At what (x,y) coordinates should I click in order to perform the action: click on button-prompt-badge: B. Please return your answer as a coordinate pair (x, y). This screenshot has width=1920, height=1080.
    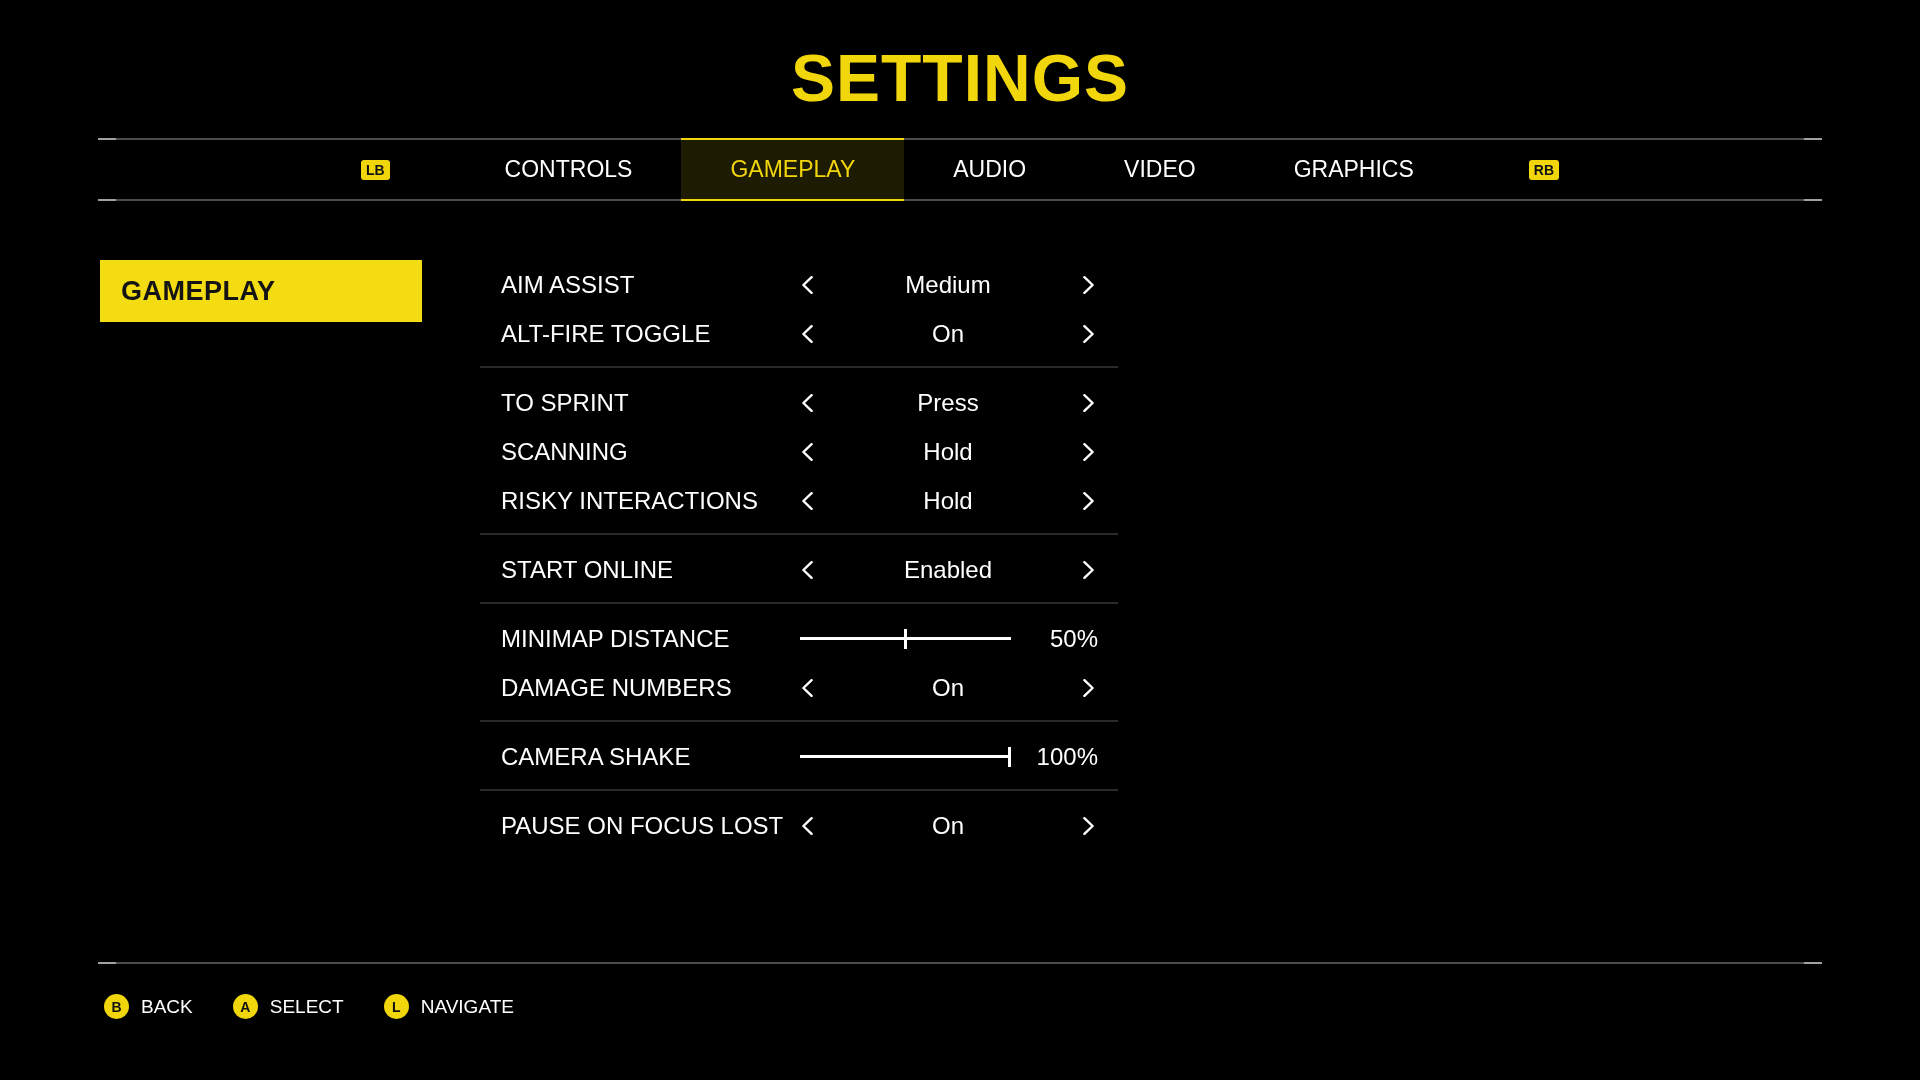
    Looking at the image, I should click on (116, 1006).